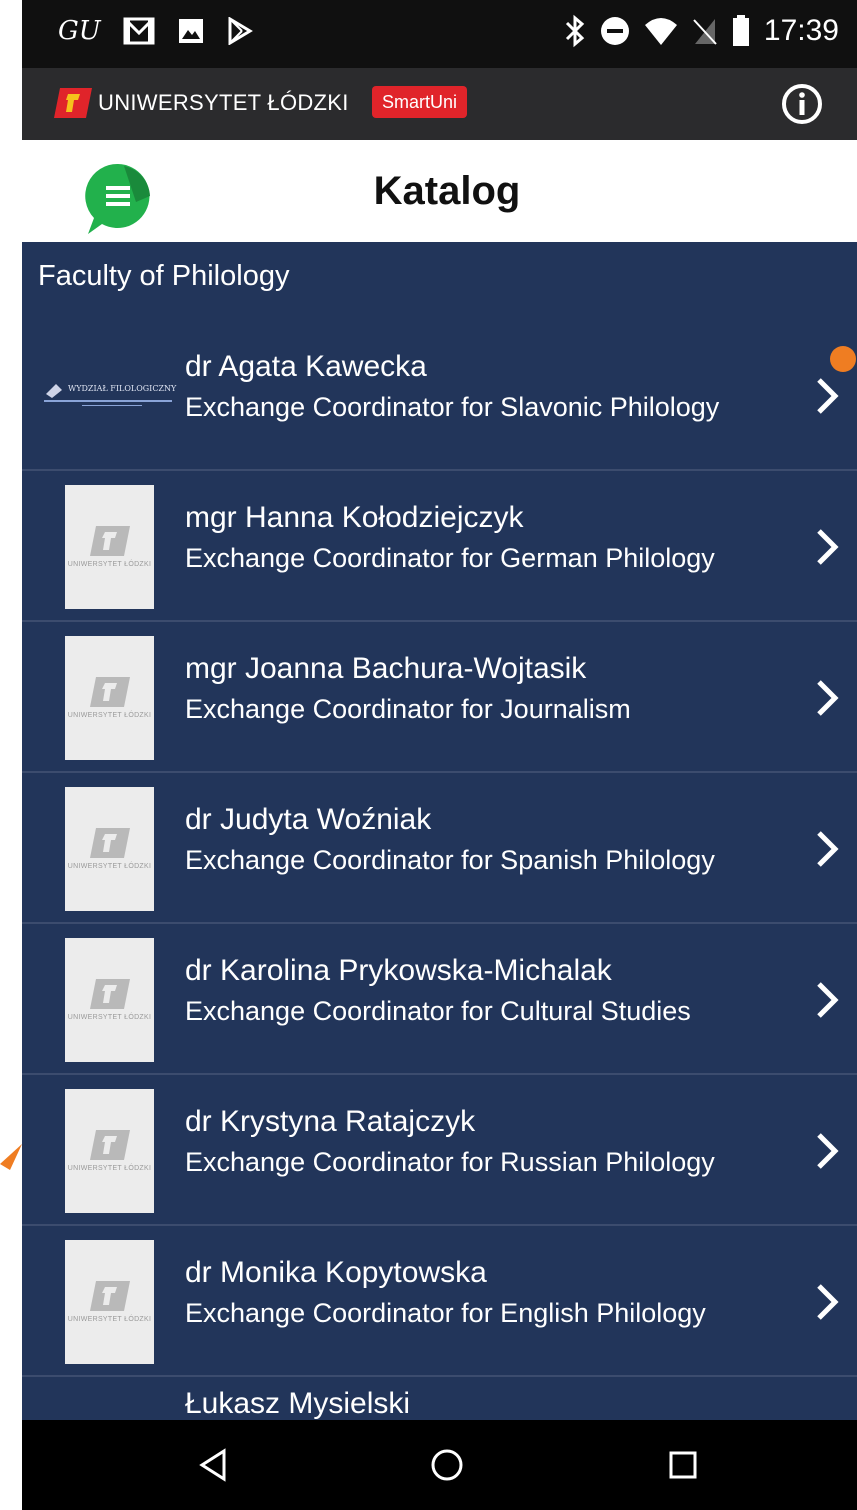  I want to click on do-not-disturb-icon, so click(614, 31).